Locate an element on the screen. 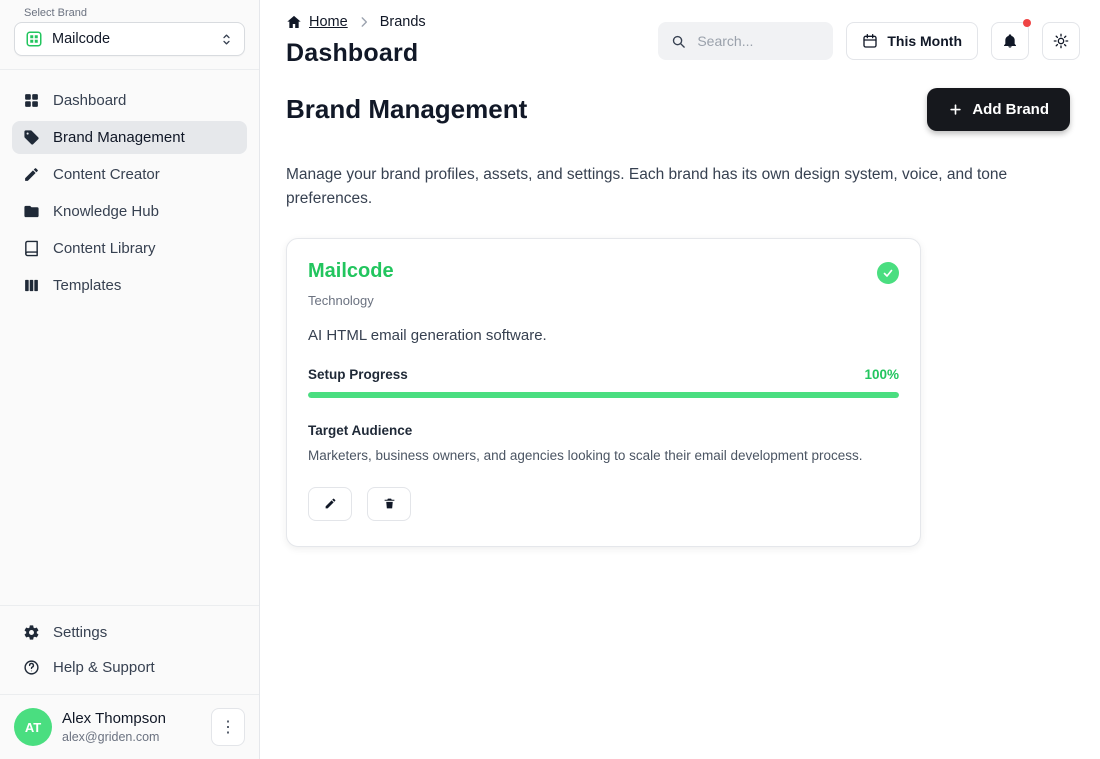 The width and height of the screenshot is (1100, 759). brand-tag-icon is located at coordinates (31, 137).